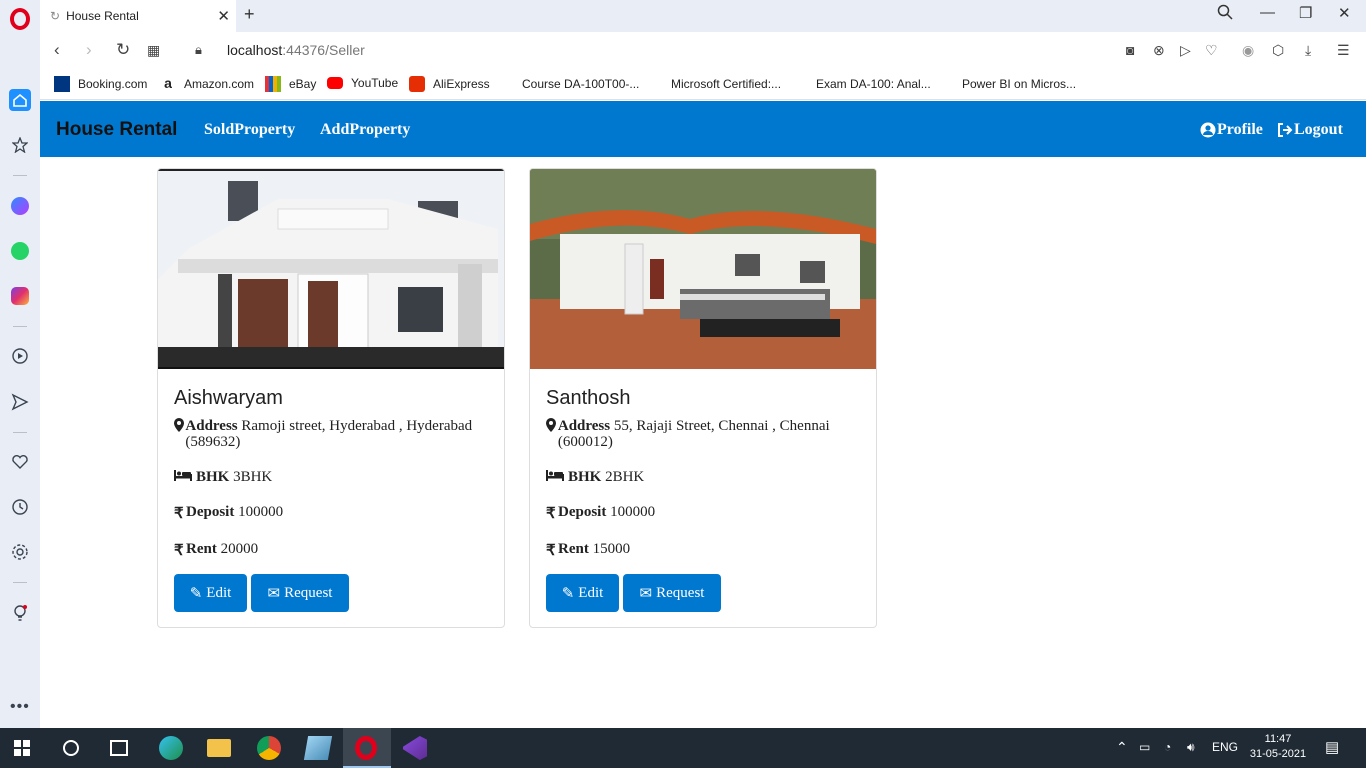  Describe the element at coordinates (171, 748) in the screenshot. I see `edge-icon` at that location.